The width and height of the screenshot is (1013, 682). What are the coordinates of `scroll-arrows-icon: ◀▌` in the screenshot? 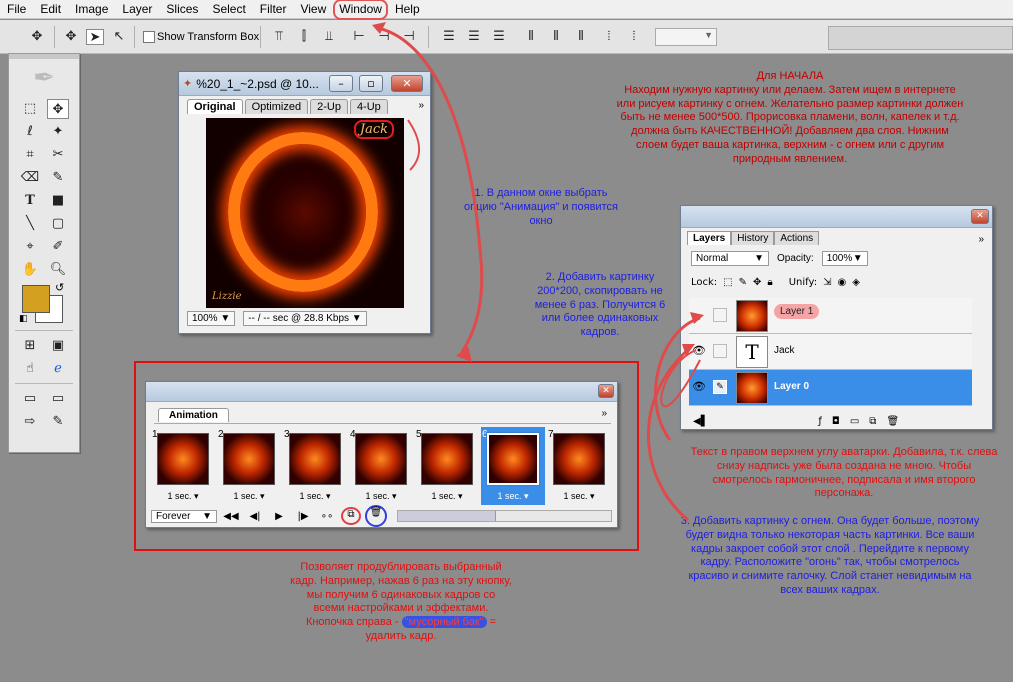 It's located at (700, 421).